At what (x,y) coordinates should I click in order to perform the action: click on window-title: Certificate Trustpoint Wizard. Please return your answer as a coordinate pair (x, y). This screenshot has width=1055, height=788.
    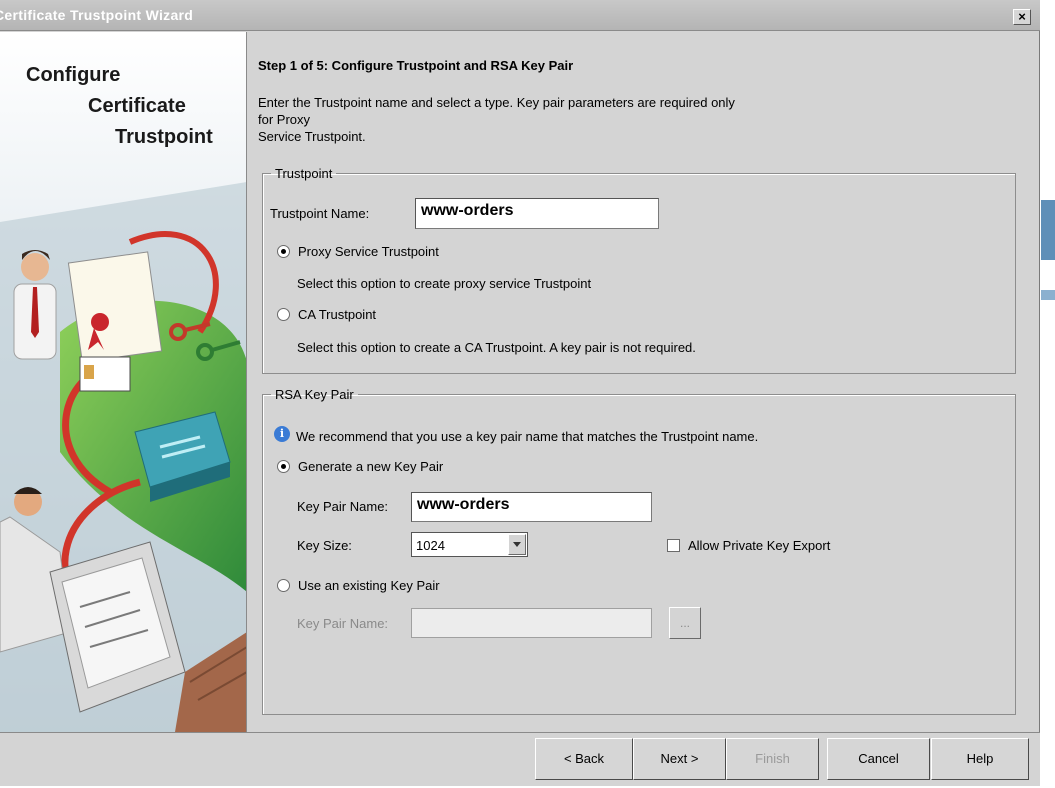
    Looking at the image, I should click on (97, 15).